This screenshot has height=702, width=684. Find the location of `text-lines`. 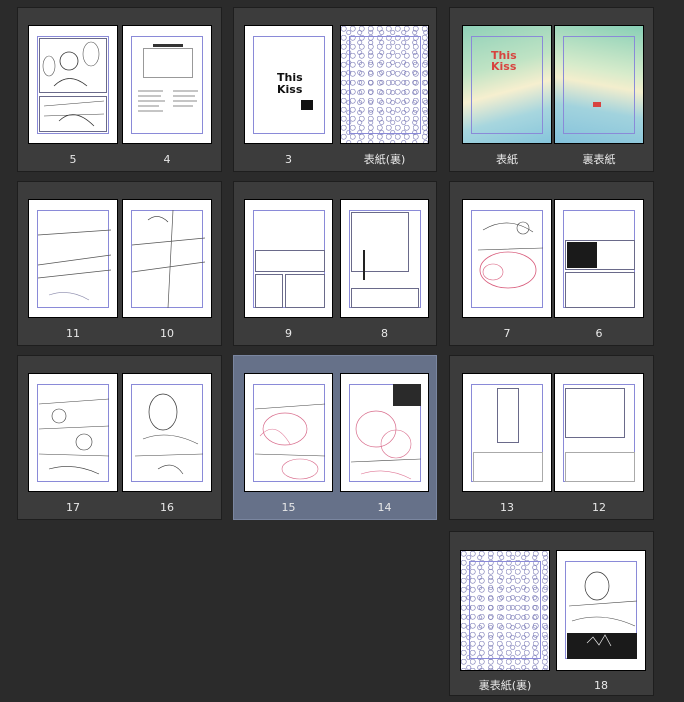

text-lines is located at coordinates (168, 78).